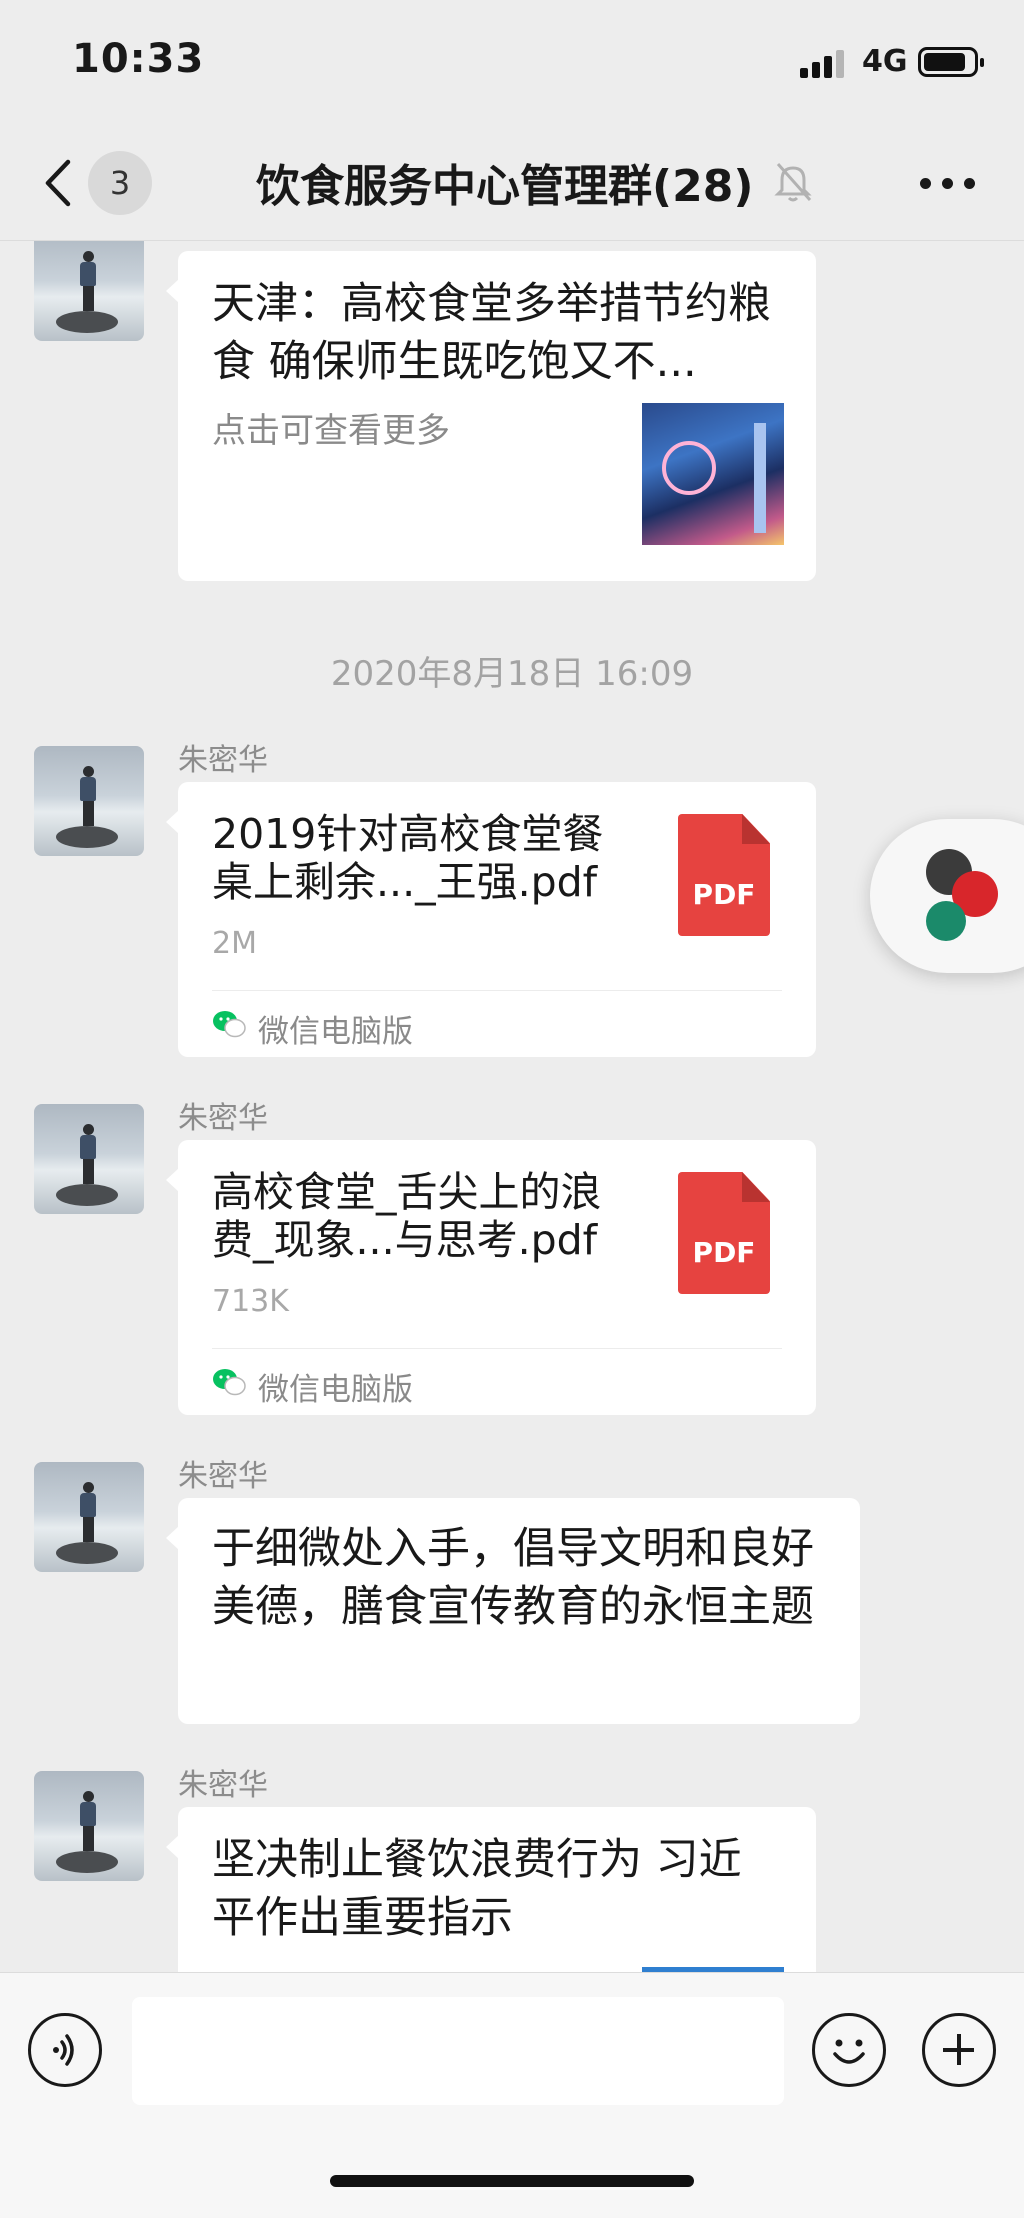 The width and height of the screenshot is (1024, 2218). What do you see at coordinates (885, 61) in the screenshot?
I see `network-type: 4G` at bounding box center [885, 61].